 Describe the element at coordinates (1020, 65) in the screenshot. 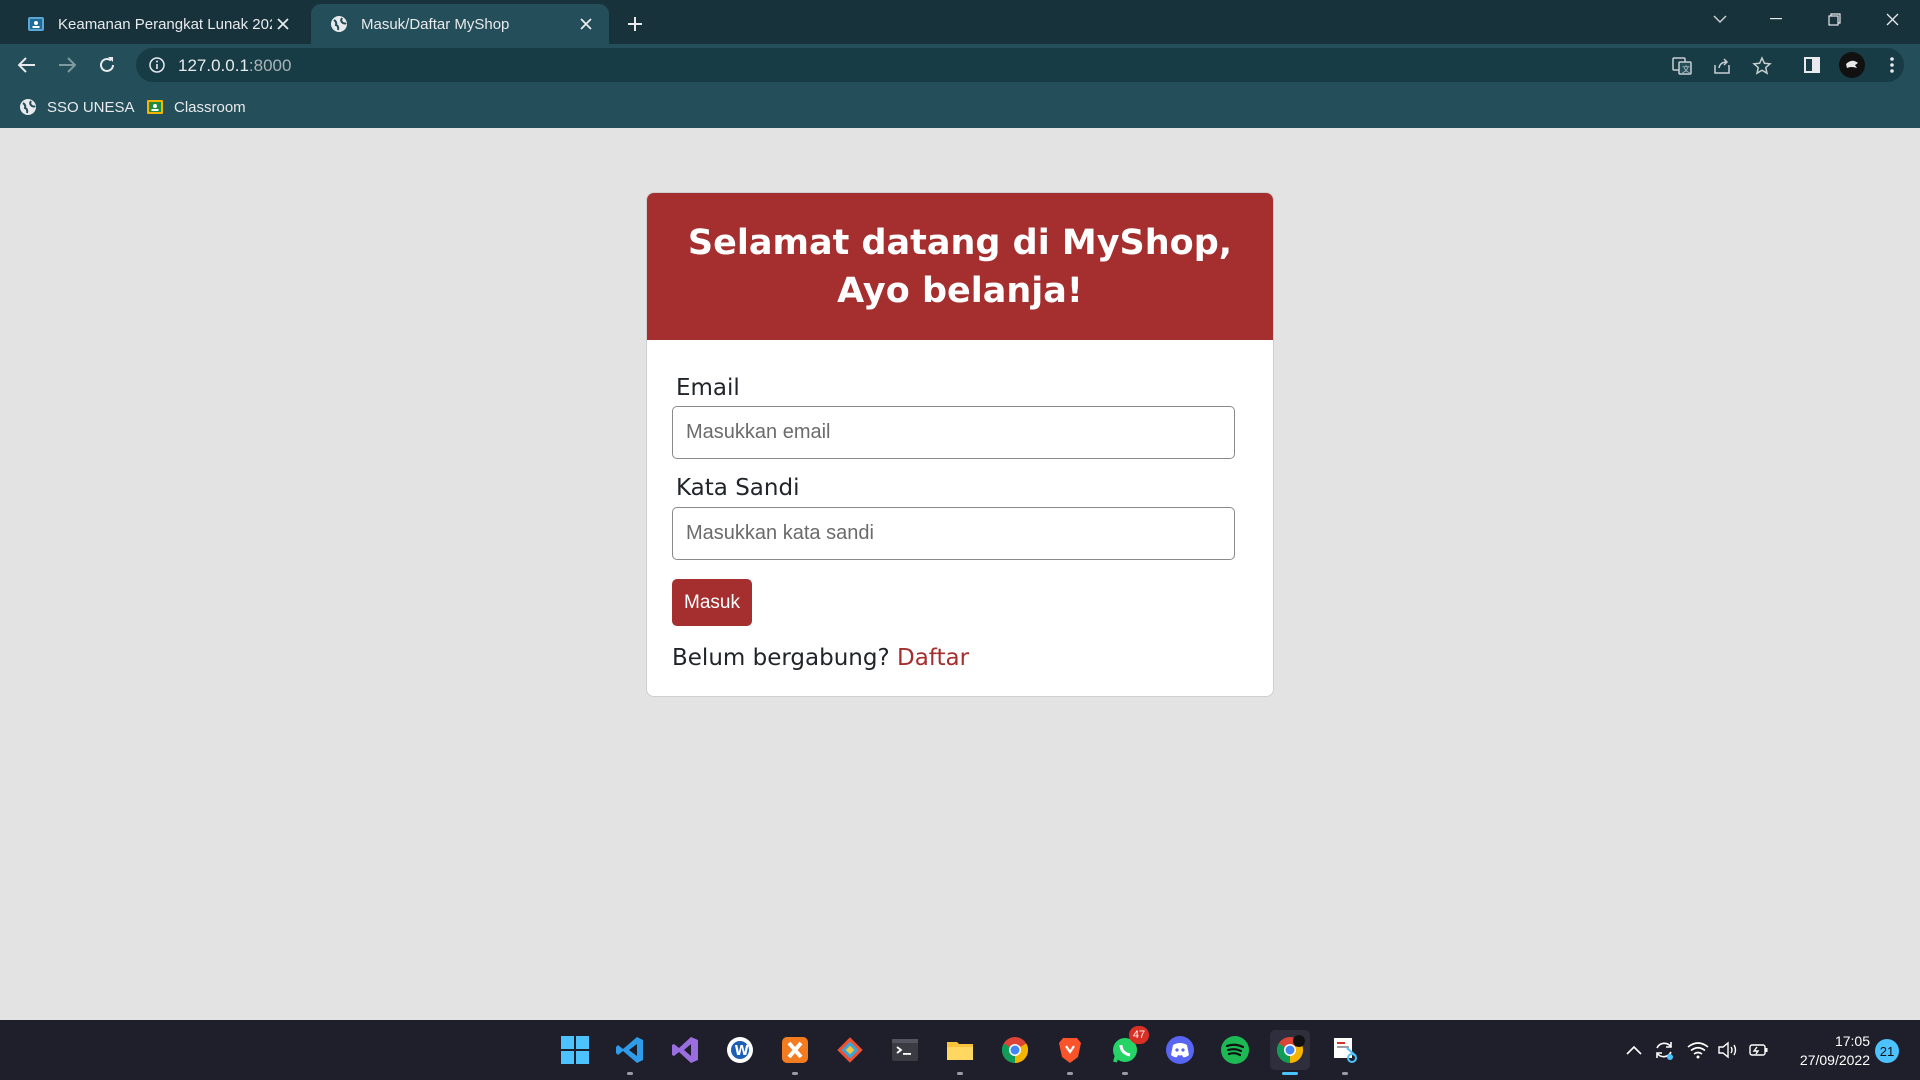

I see `address-bar: 127.0.0.1:8000 文` at that location.